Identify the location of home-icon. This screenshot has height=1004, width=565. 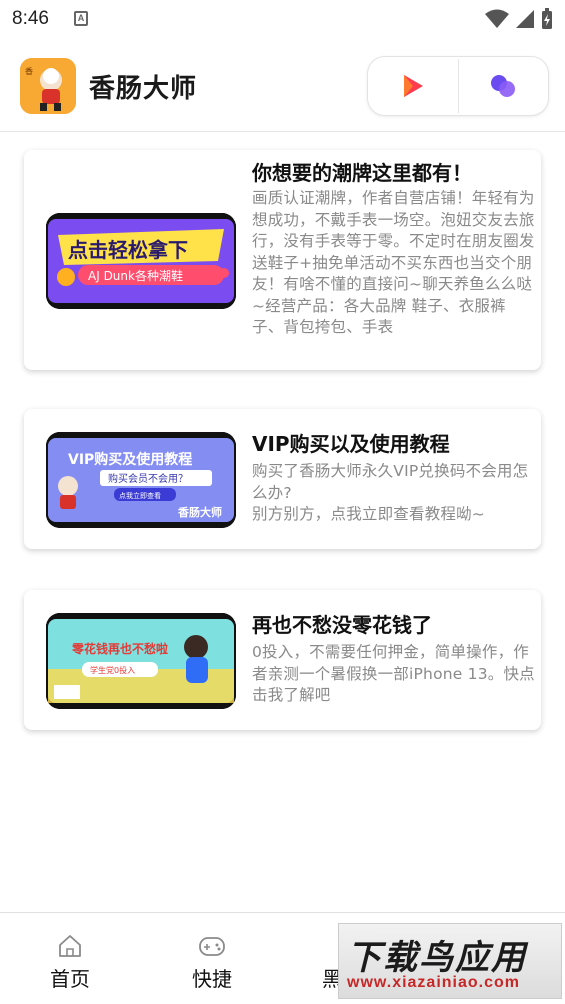
(70, 946).